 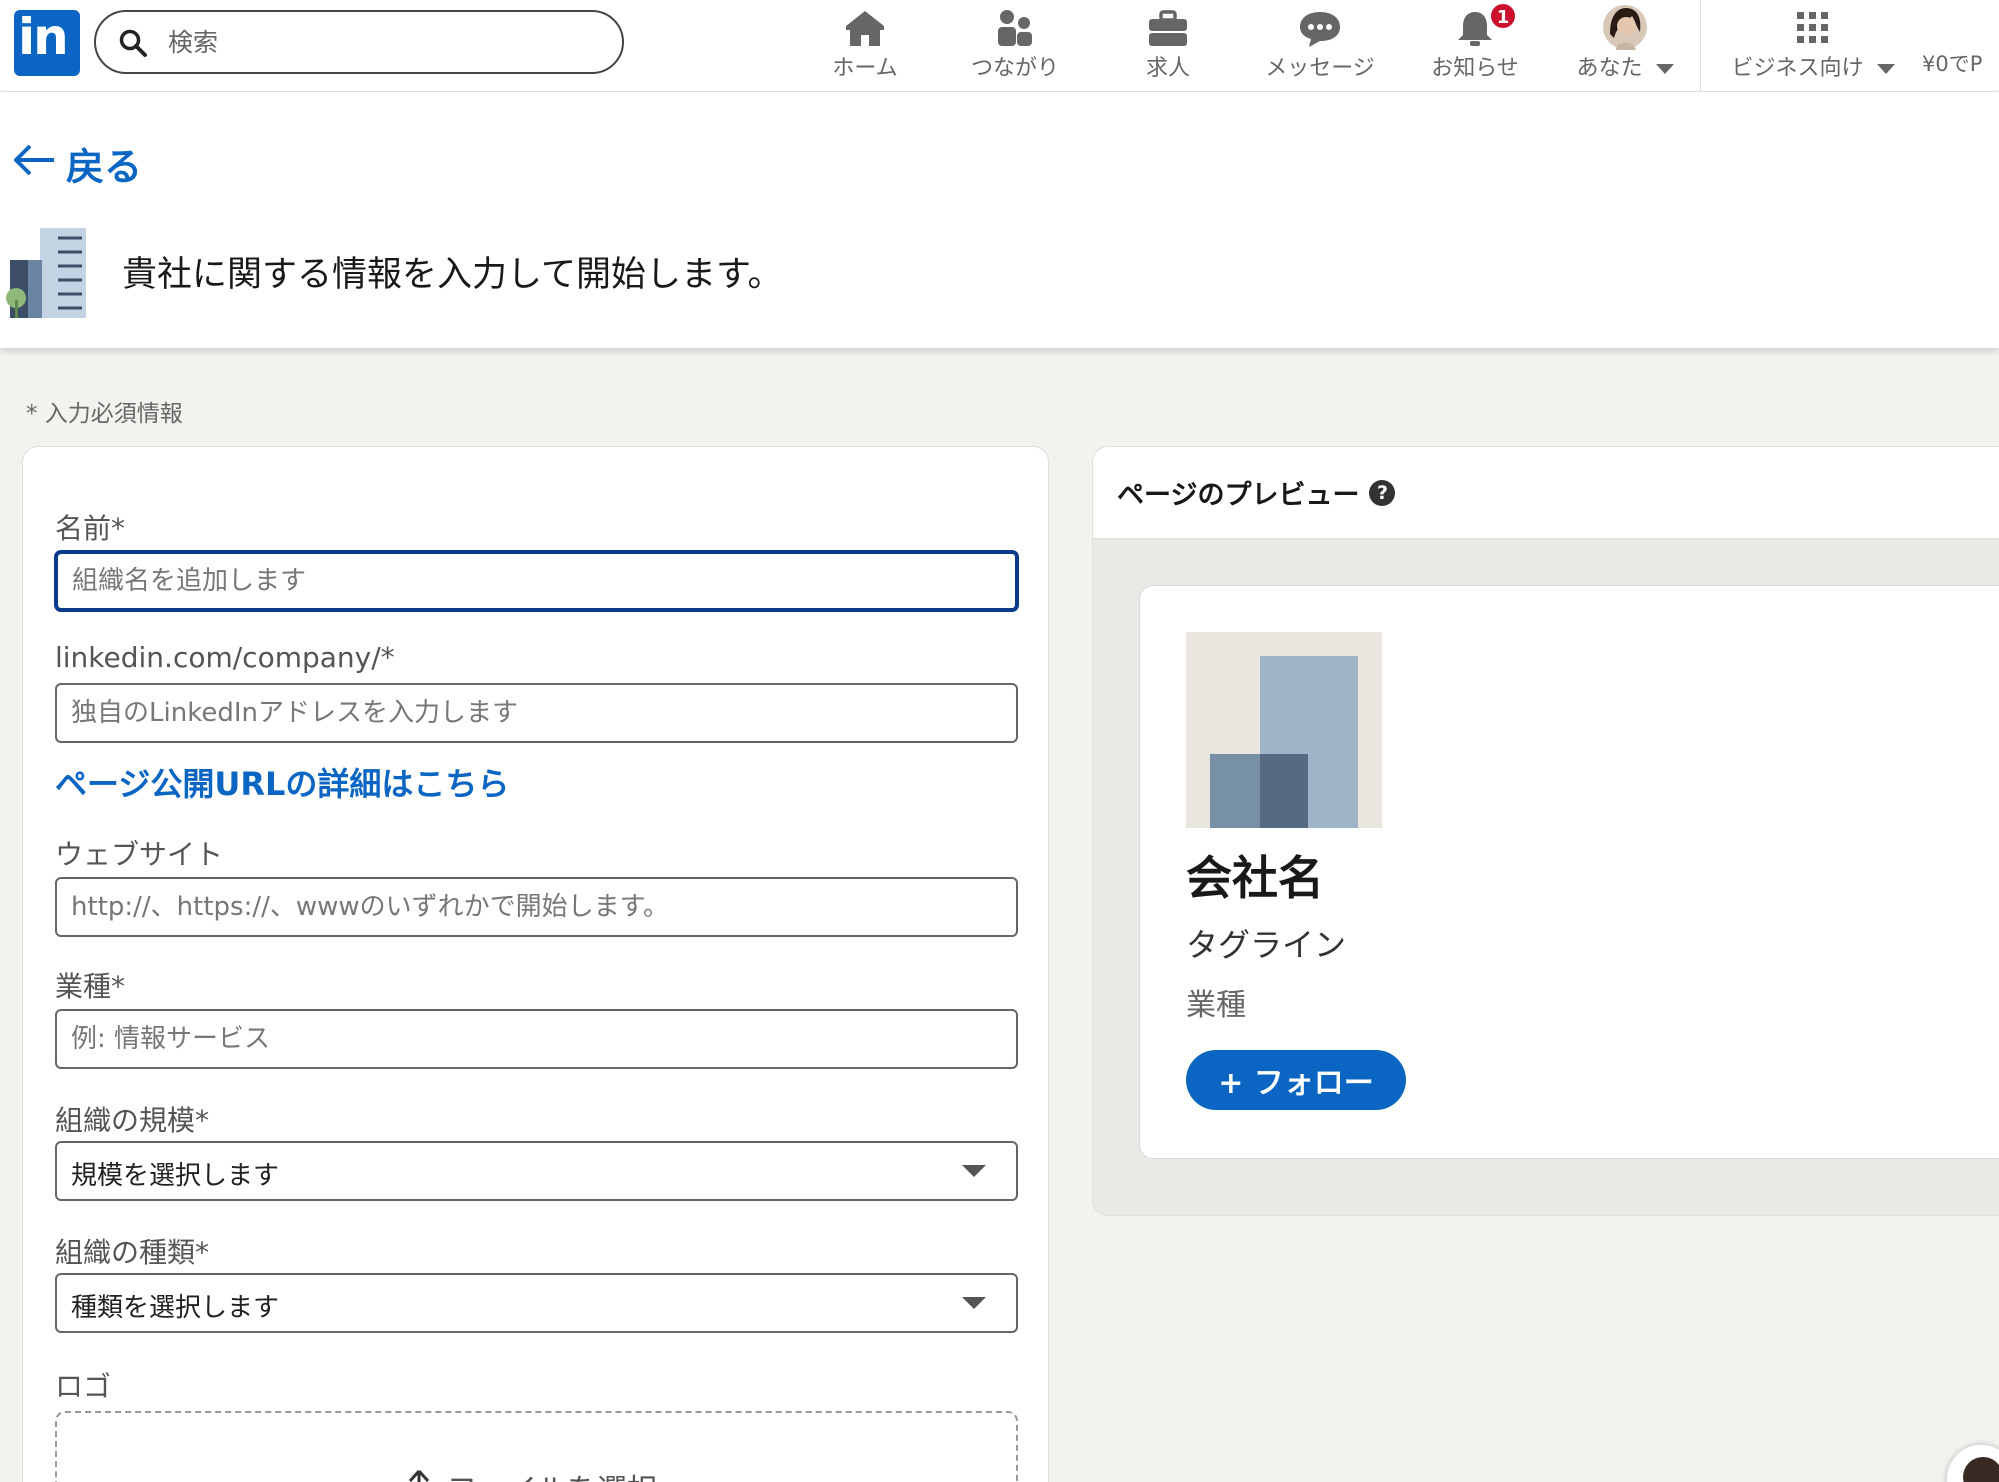 I want to click on nav-item-jobs: 求人, so click(x=1168, y=46).